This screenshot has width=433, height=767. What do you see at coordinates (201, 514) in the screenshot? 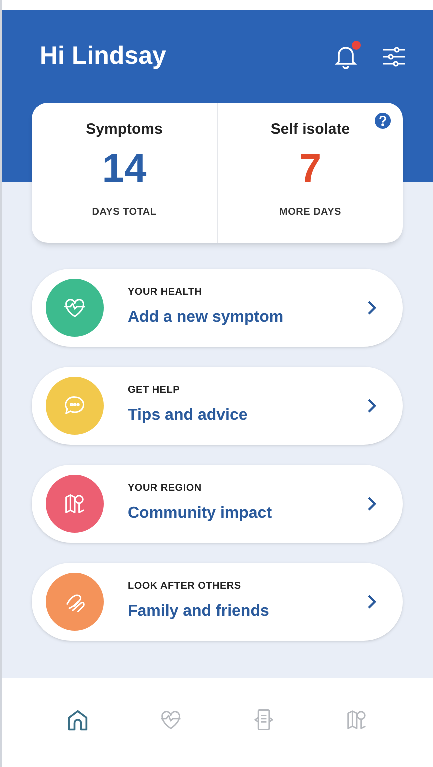
I see `card-title: Community impact` at bounding box center [201, 514].